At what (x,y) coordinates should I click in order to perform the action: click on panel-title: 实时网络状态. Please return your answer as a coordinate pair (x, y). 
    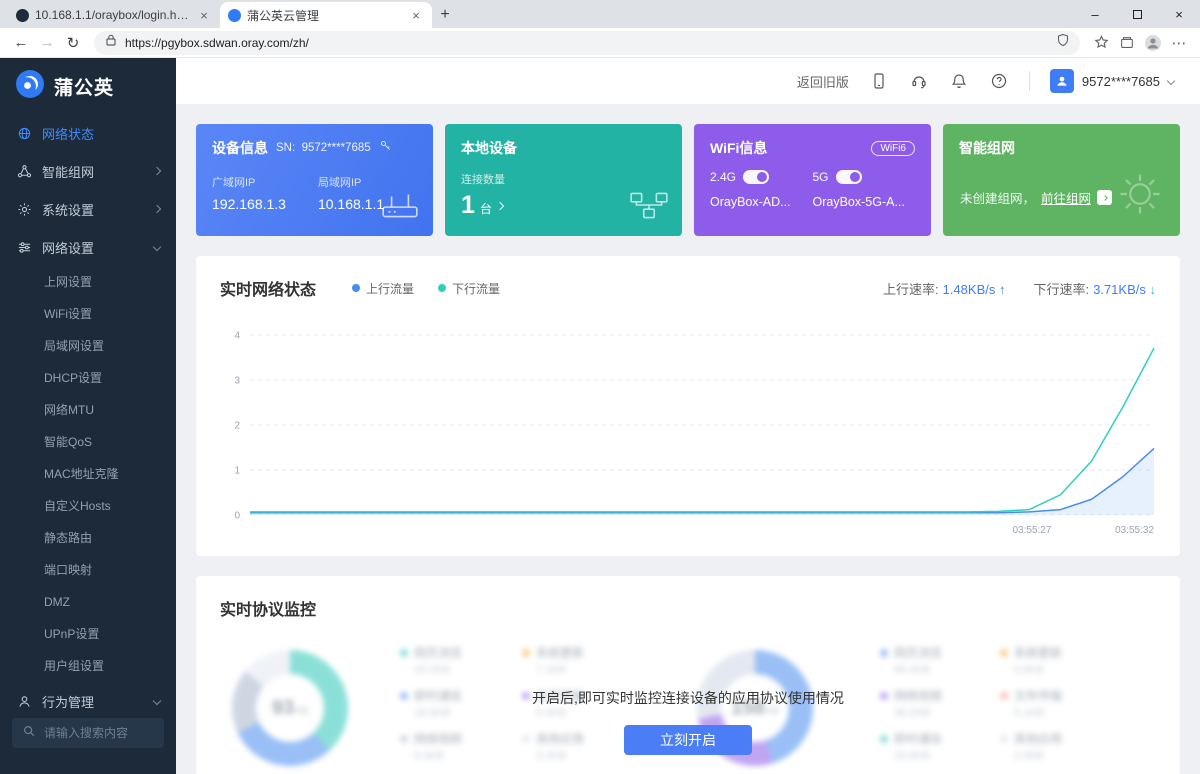
    Looking at the image, I should click on (268, 290).